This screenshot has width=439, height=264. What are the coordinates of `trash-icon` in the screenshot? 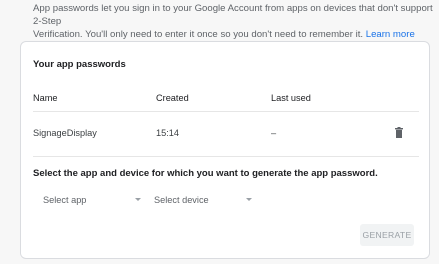 It's located at (399, 132).